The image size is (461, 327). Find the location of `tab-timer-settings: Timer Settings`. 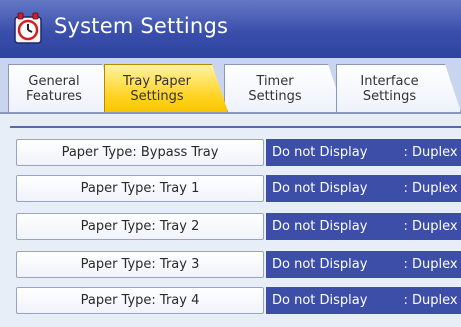

tab-timer-settings: Timer Settings is located at coordinates (284, 88).